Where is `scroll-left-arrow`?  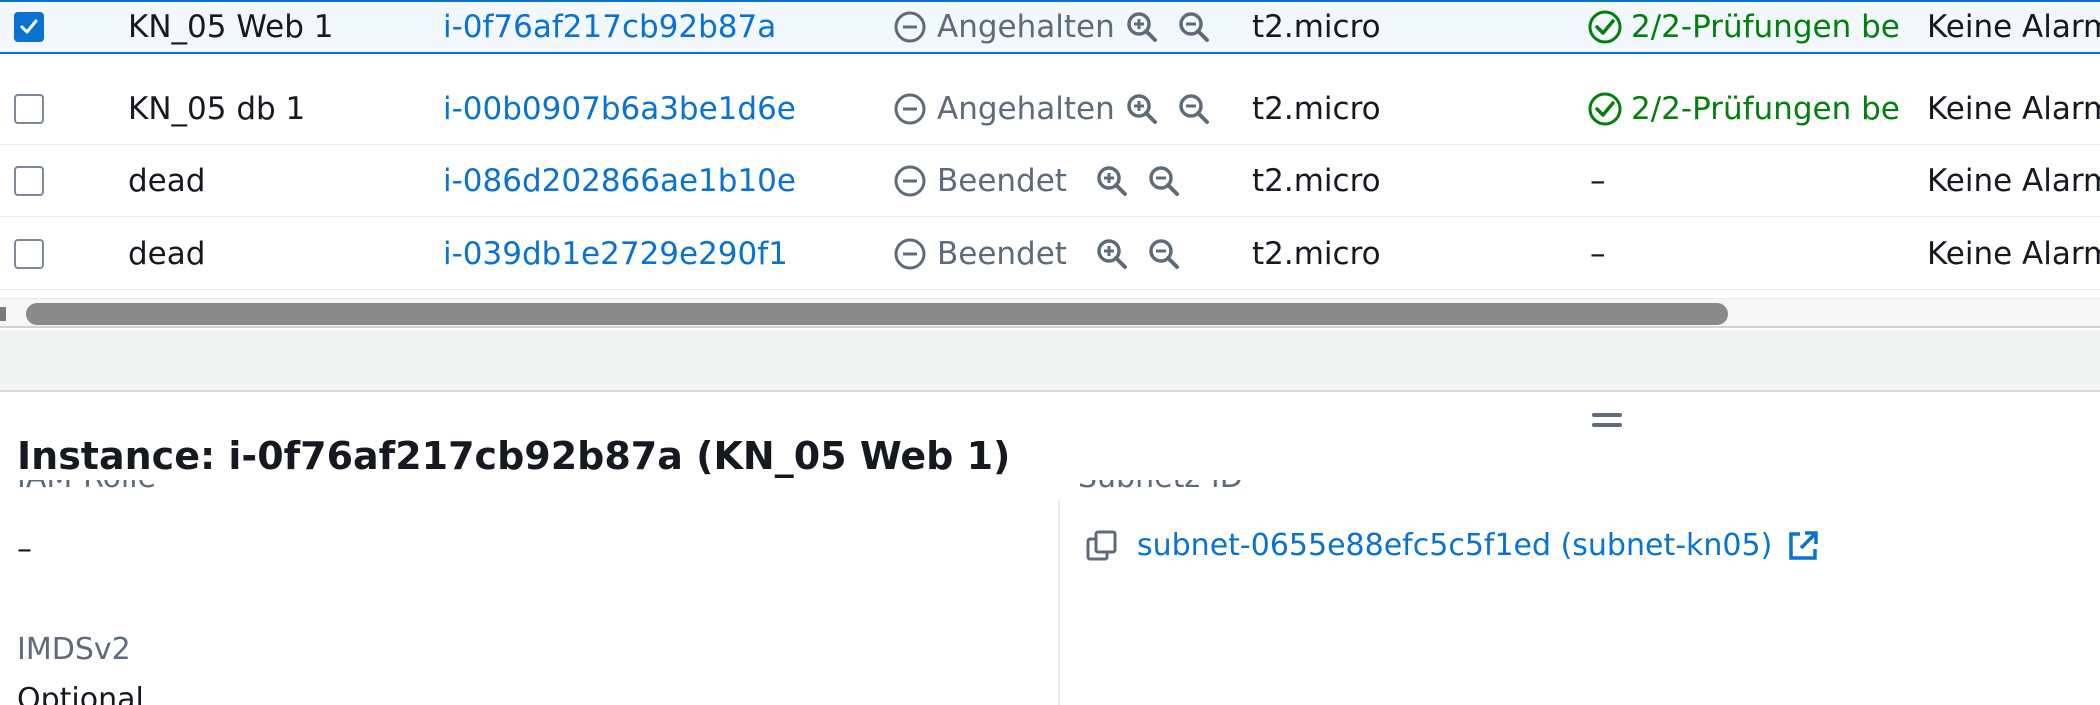
scroll-left-arrow is located at coordinates (3, 314).